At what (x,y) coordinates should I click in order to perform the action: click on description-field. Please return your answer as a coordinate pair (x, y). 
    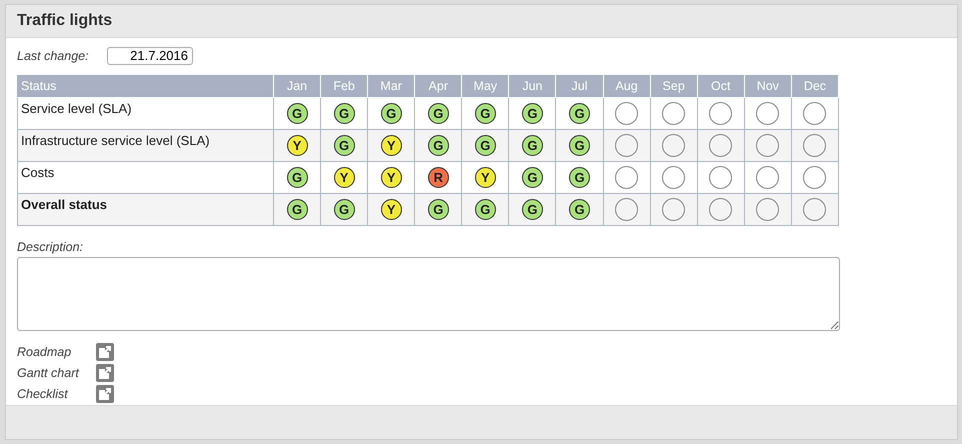
    Looking at the image, I should click on (428, 293).